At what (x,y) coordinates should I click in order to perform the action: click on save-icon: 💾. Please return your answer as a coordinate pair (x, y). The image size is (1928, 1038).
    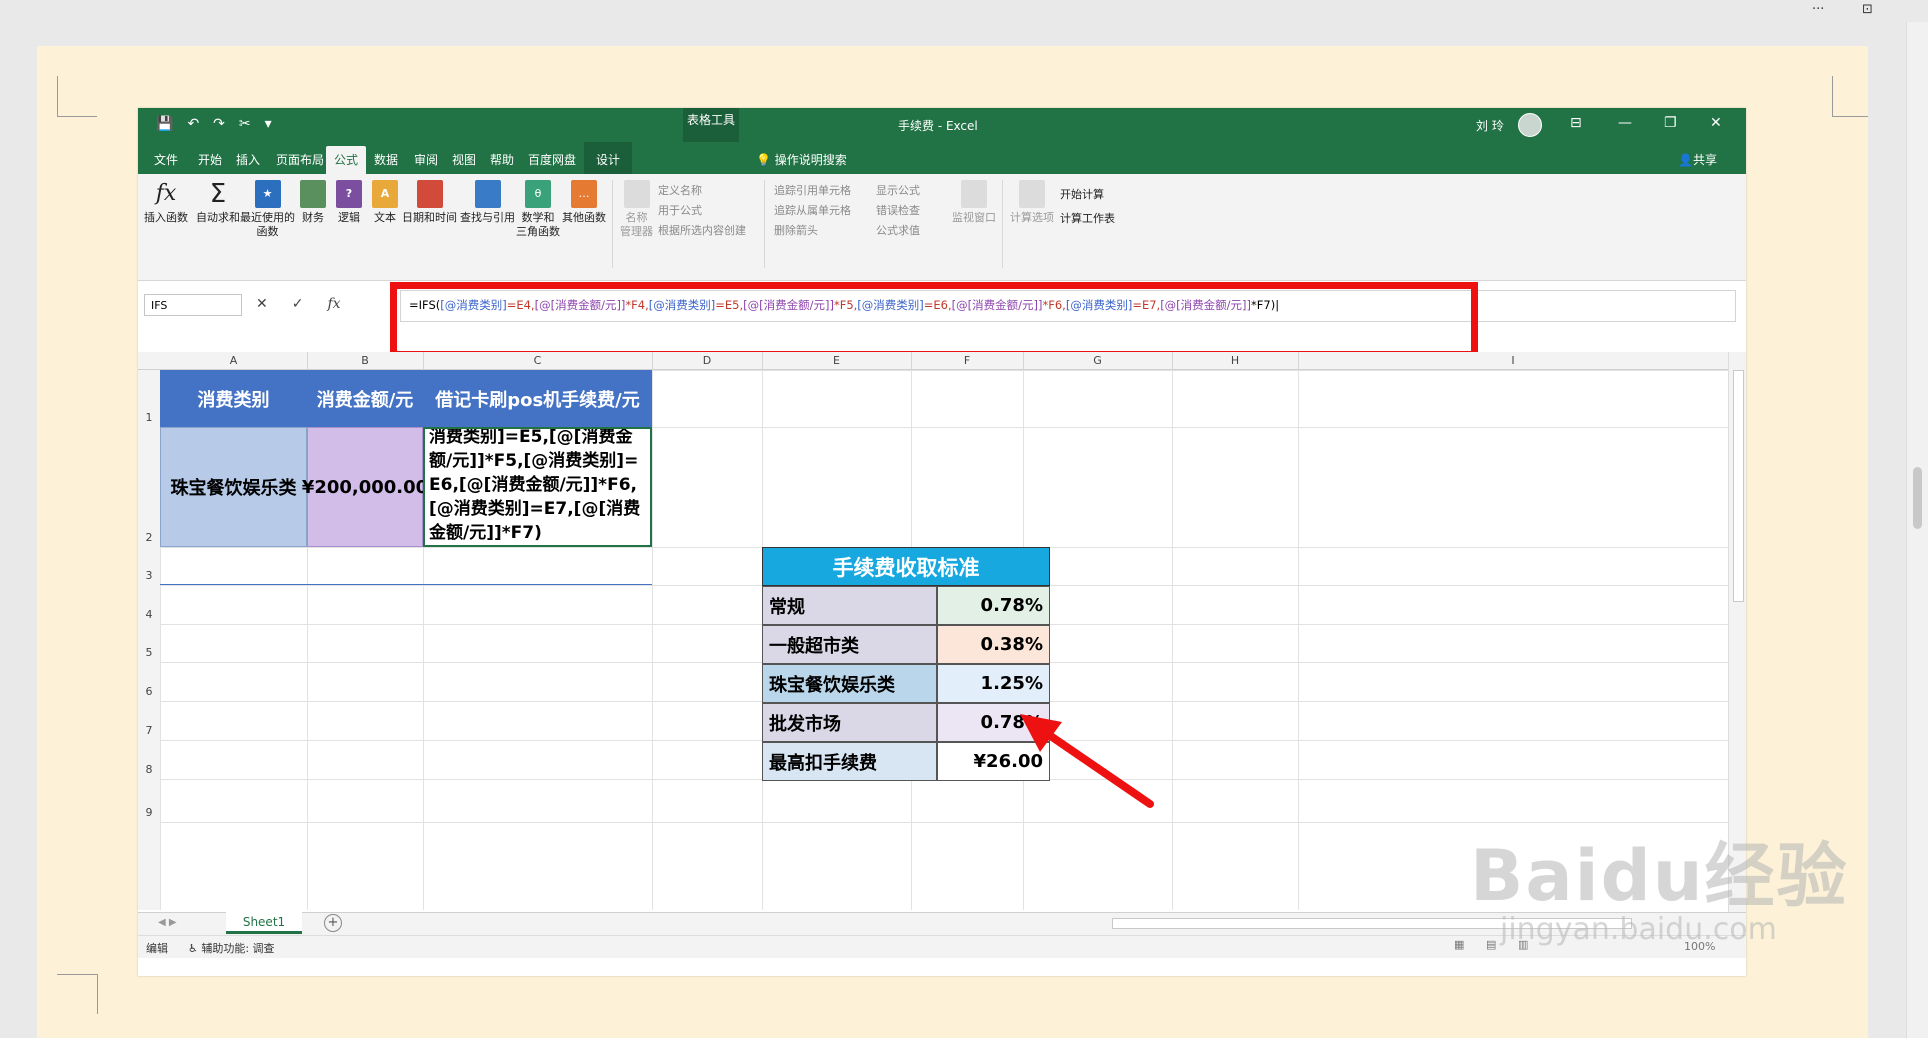
    Looking at the image, I should click on (164, 124).